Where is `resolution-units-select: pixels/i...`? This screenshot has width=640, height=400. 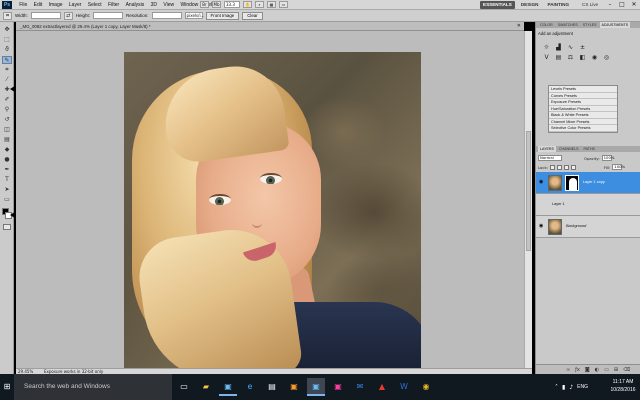
resolution-units-select: pixels/i... is located at coordinates (194, 15).